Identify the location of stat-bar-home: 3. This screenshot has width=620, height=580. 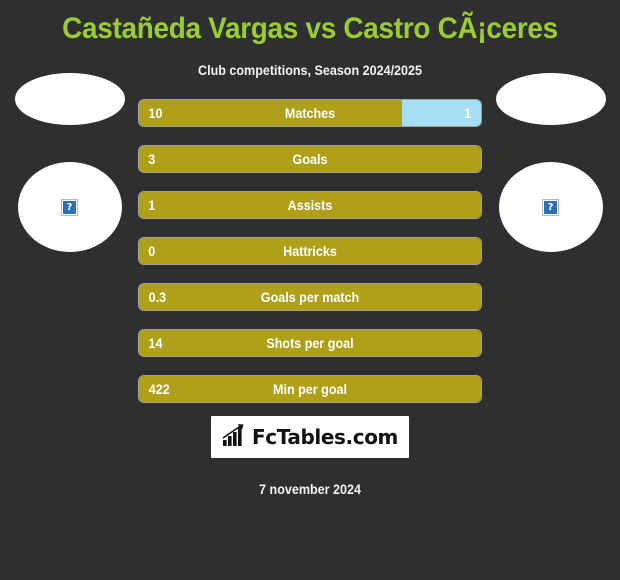
(310, 159).